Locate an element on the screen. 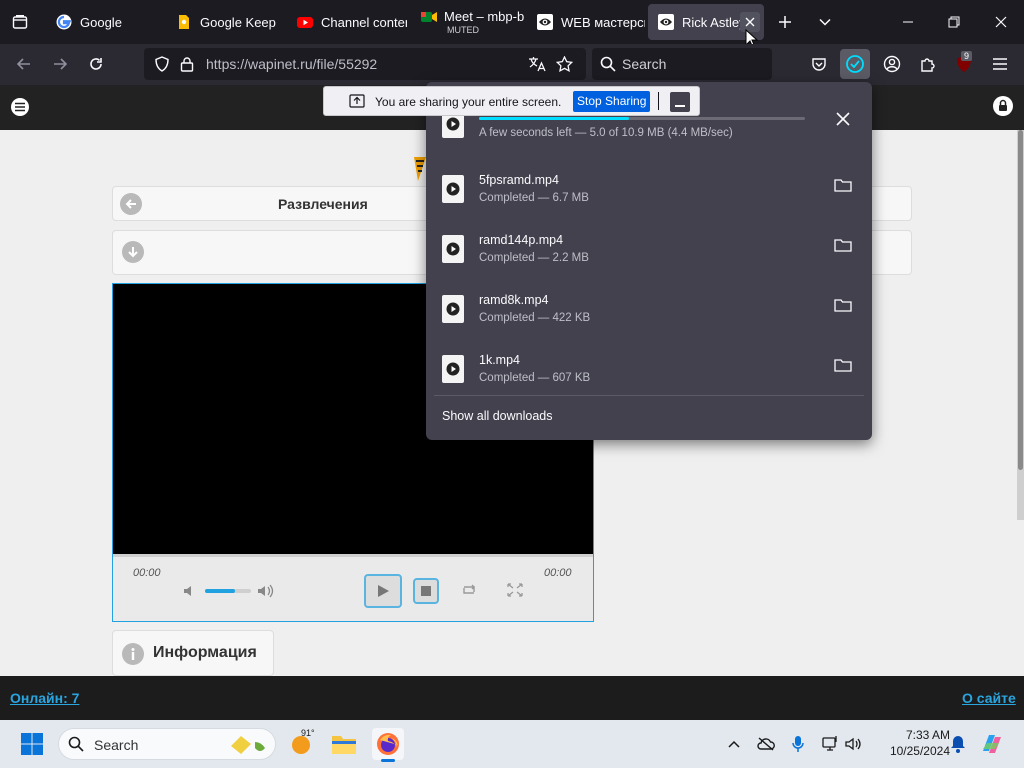 The height and width of the screenshot is (768, 1024). close-window-button is located at coordinates (1001, 22).